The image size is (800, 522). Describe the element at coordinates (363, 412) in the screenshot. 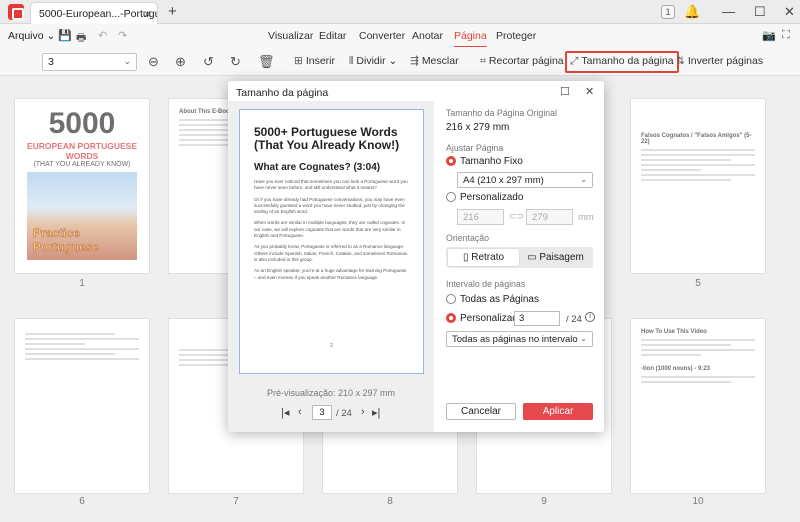

I see `next-page-icon: ›` at that location.